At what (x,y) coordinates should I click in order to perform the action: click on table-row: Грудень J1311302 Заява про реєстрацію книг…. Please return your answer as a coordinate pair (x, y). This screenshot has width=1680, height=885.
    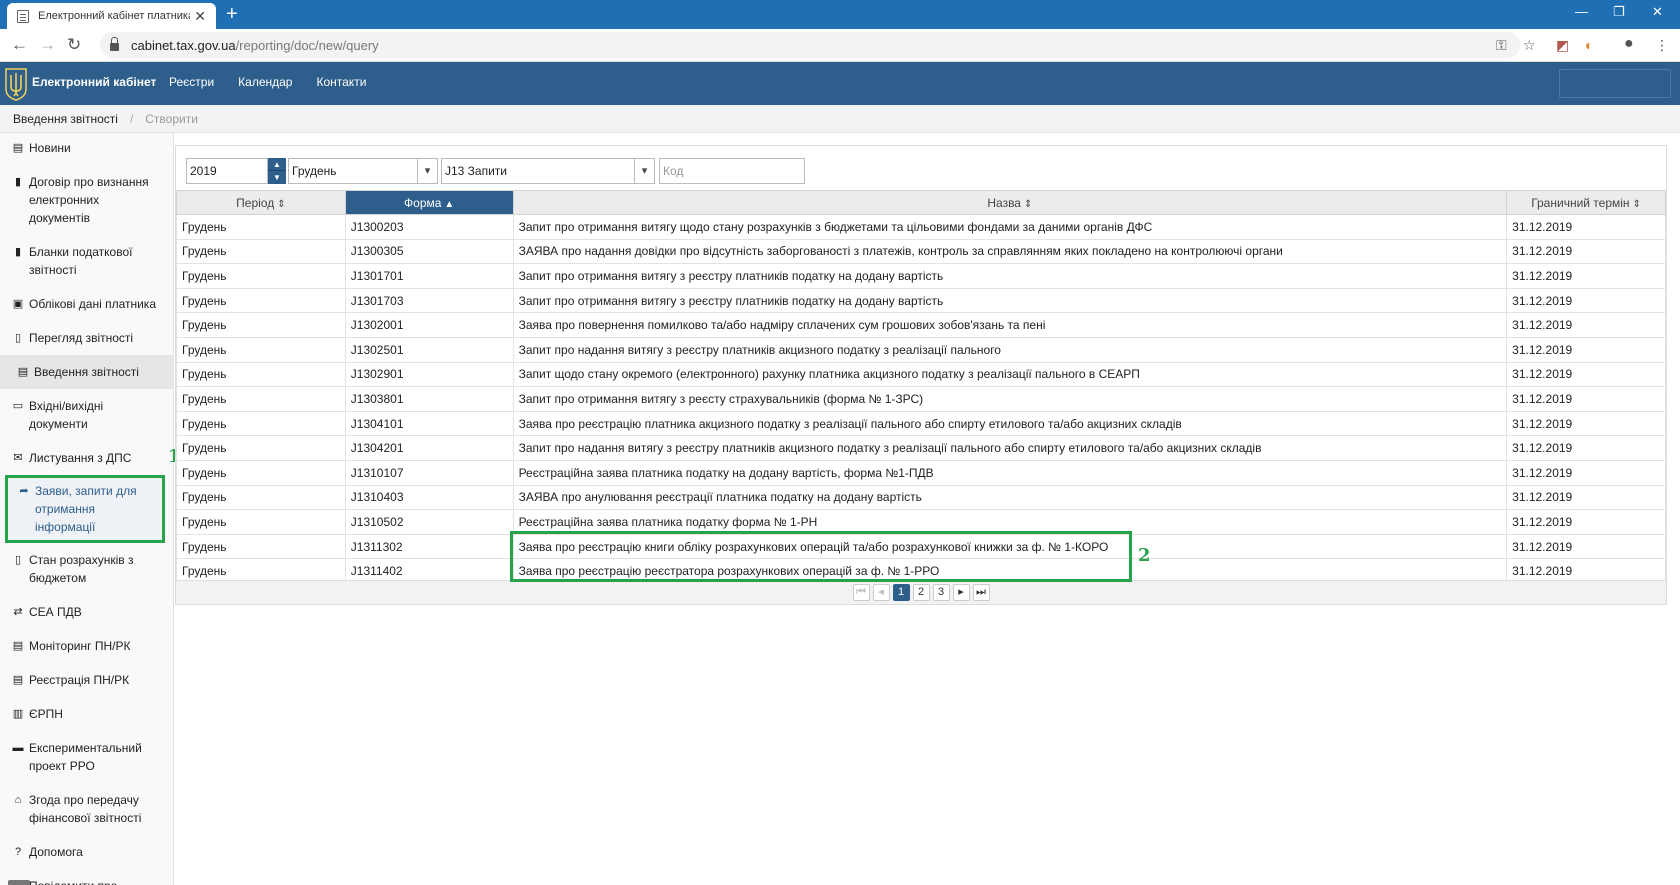
    Looking at the image, I should click on (921, 546).